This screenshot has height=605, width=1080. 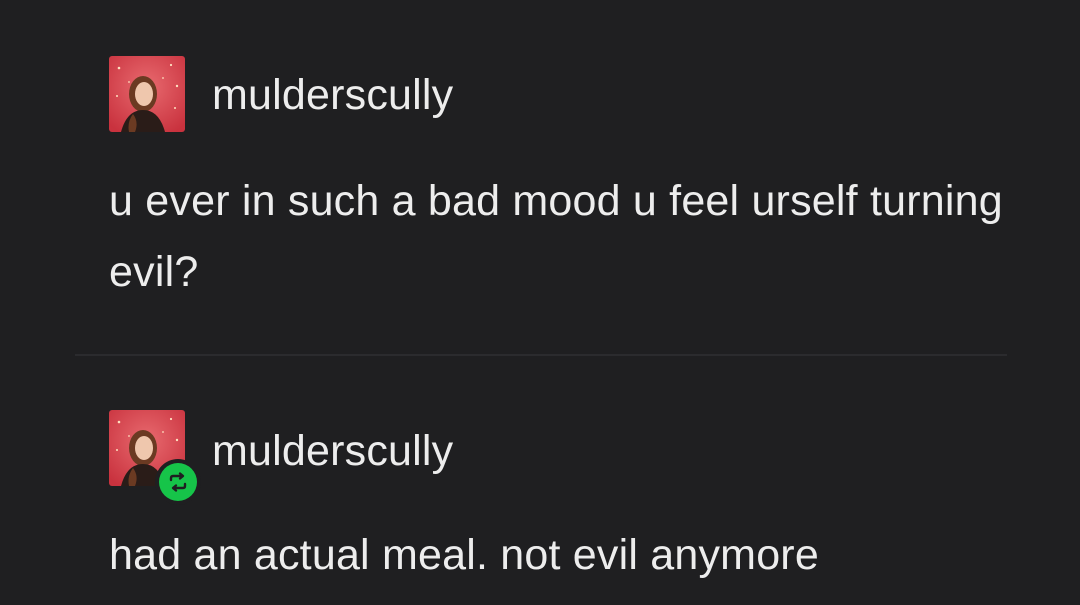 I want to click on reblog-icon, so click(x=178, y=482).